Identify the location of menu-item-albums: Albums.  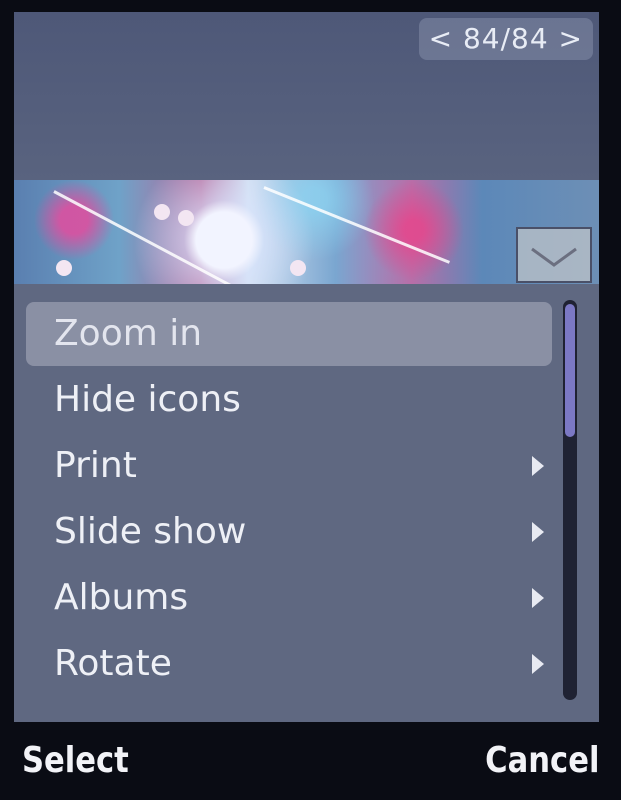
(289, 598).